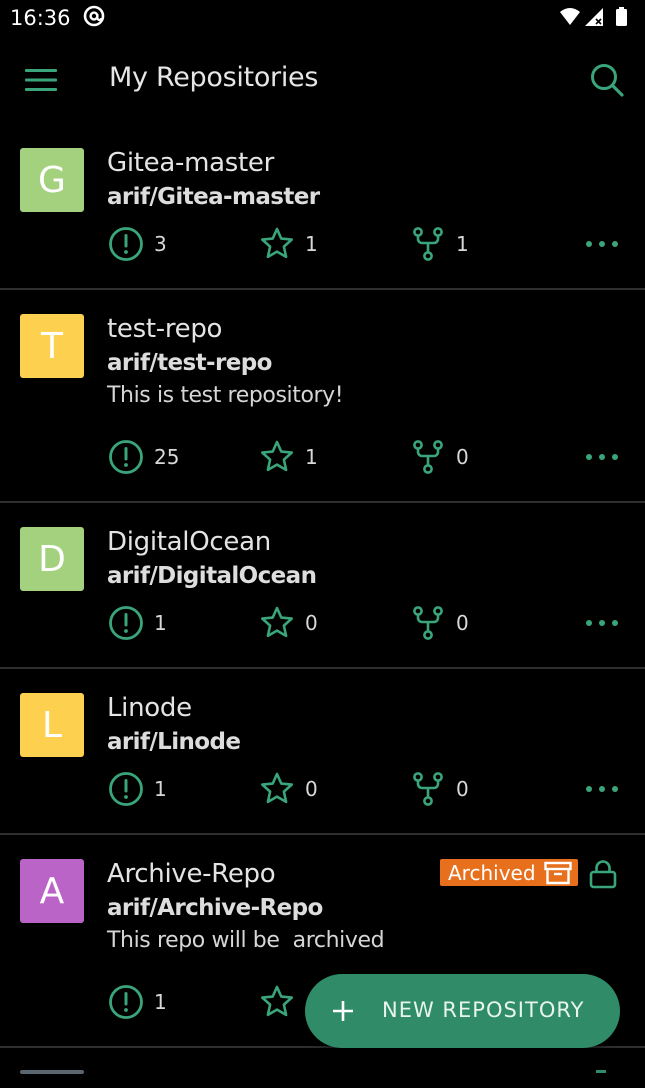  I want to click on issues-stat: 25, so click(143, 457).